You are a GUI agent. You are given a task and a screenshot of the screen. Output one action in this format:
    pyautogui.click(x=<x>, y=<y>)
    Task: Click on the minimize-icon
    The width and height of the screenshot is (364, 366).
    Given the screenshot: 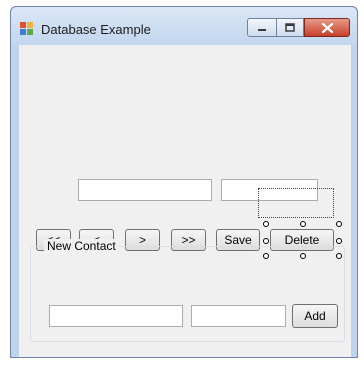 What is the action you would take?
    pyautogui.click(x=262, y=29)
    